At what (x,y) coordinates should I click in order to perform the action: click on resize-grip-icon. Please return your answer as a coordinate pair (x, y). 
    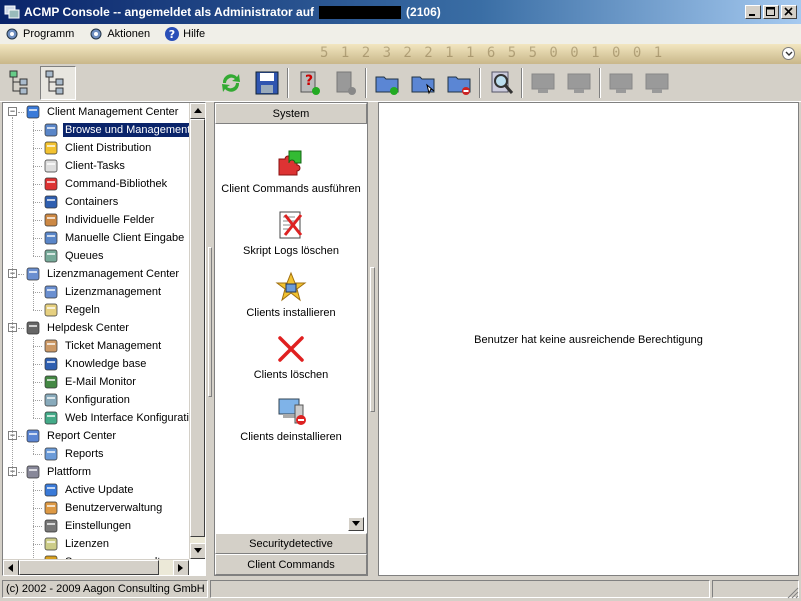
    Looking at the image, I should click on (793, 593).